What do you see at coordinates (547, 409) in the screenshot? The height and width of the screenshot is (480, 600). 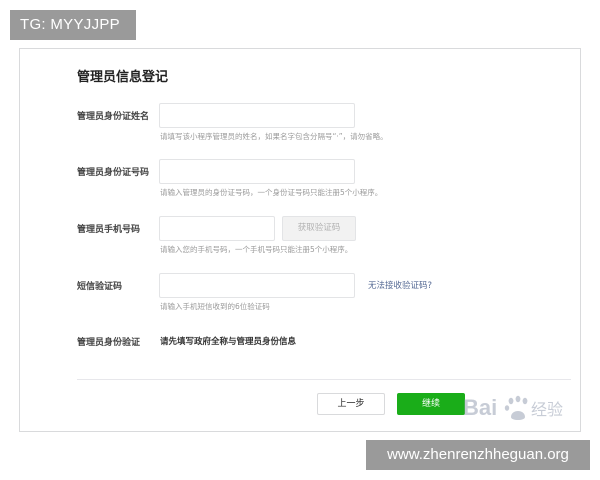 I see `svg-text: 经验` at bounding box center [547, 409].